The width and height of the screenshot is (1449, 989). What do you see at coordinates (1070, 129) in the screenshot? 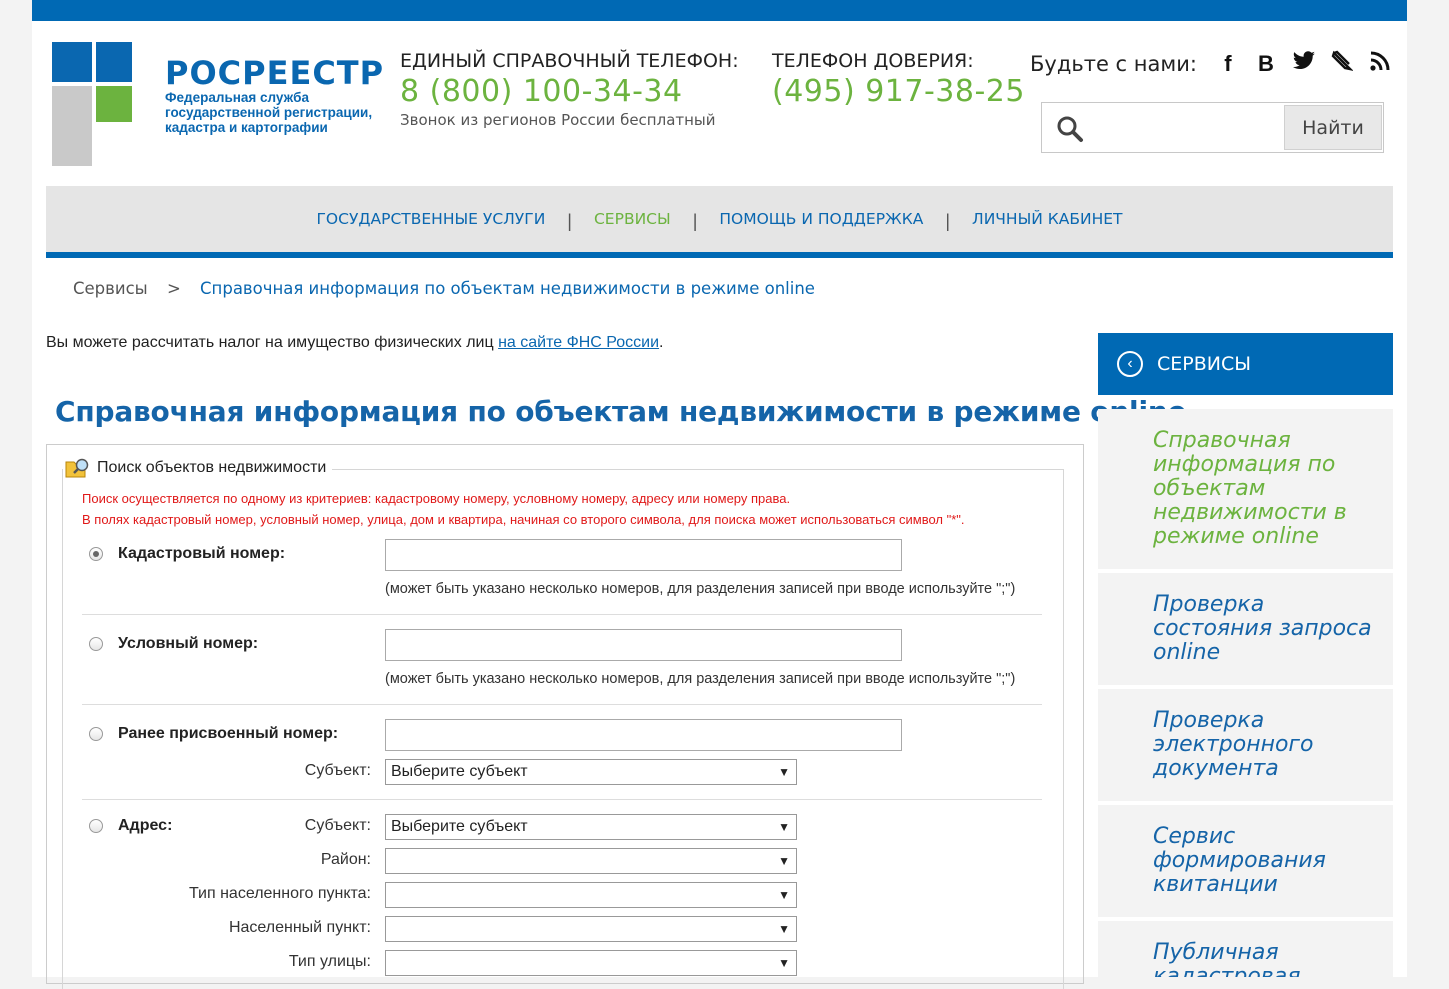
I see `search-icon` at bounding box center [1070, 129].